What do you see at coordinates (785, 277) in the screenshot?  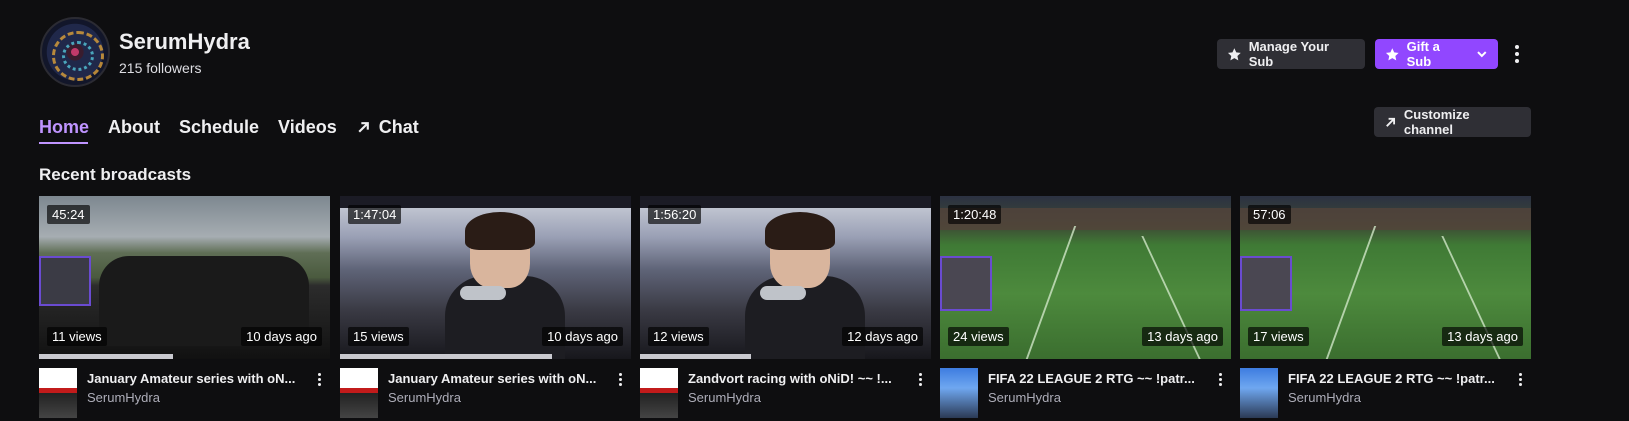 I see `video-thumbnail: 1:56:20 12 views 12 days ago` at bounding box center [785, 277].